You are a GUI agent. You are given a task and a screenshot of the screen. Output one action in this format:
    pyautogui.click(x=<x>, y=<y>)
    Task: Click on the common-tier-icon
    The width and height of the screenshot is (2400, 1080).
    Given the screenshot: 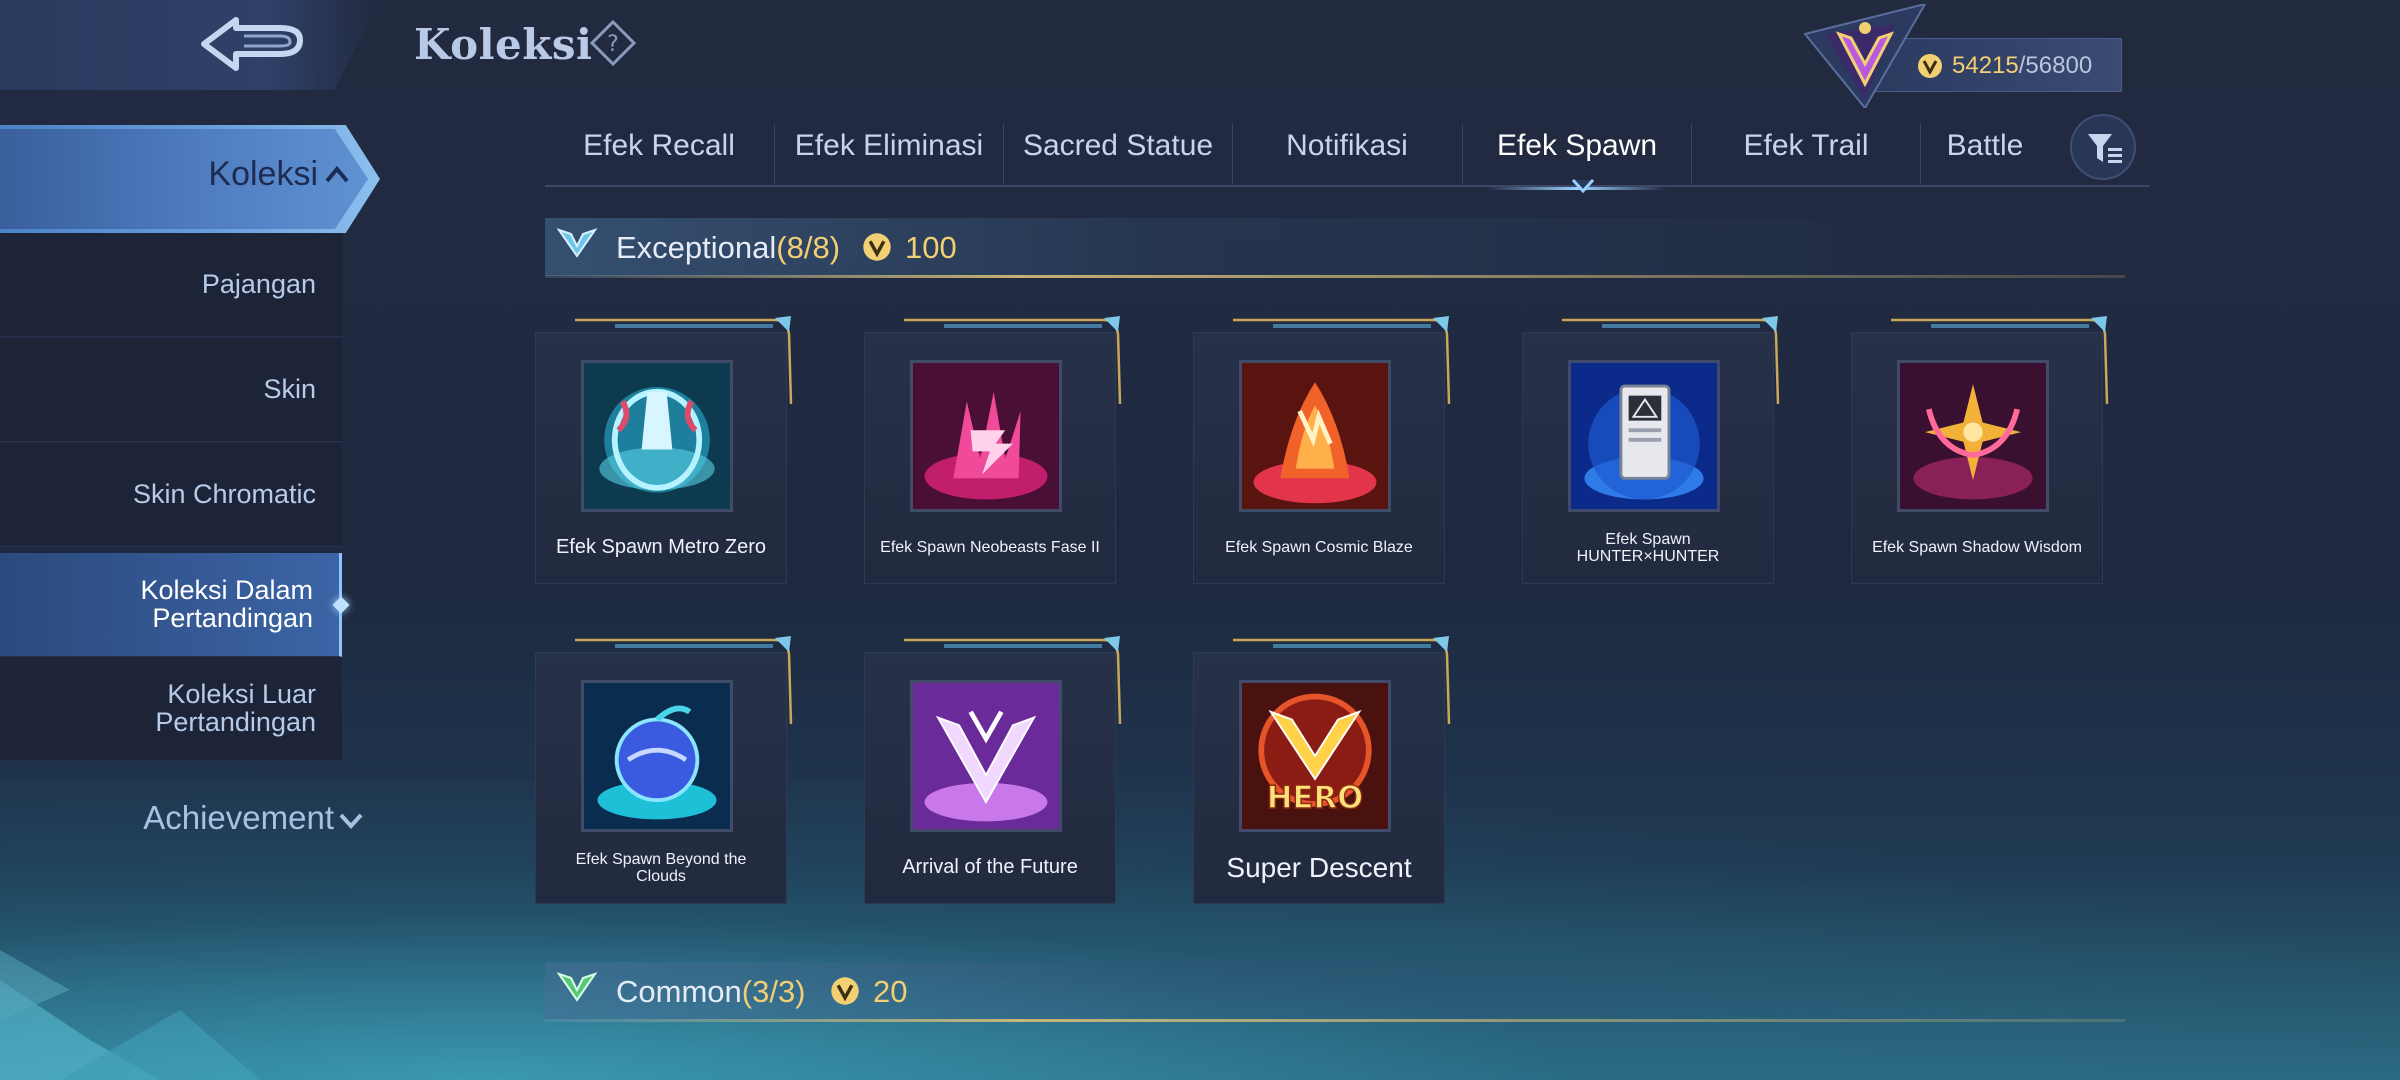 What is the action you would take?
    pyautogui.click(x=577, y=987)
    